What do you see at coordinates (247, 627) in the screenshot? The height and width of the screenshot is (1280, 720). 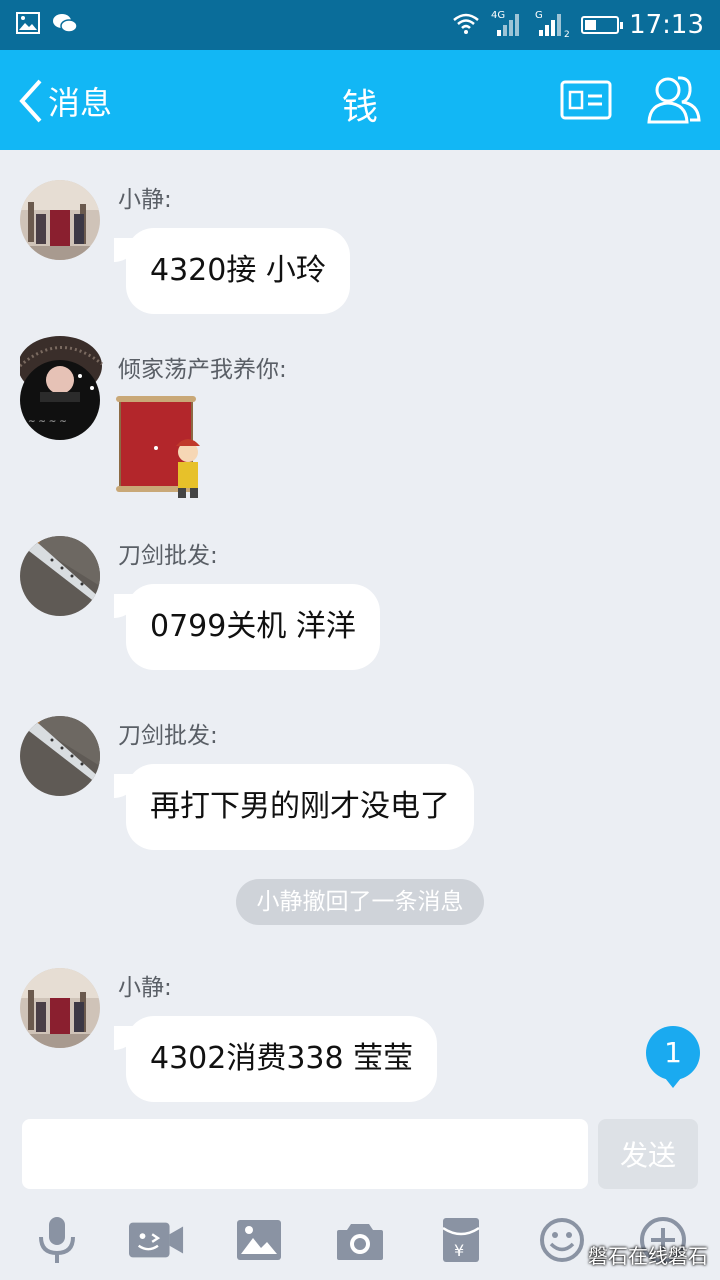 I see `message-bubble: 0799关机 洋洋` at bounding box center [247, 627].